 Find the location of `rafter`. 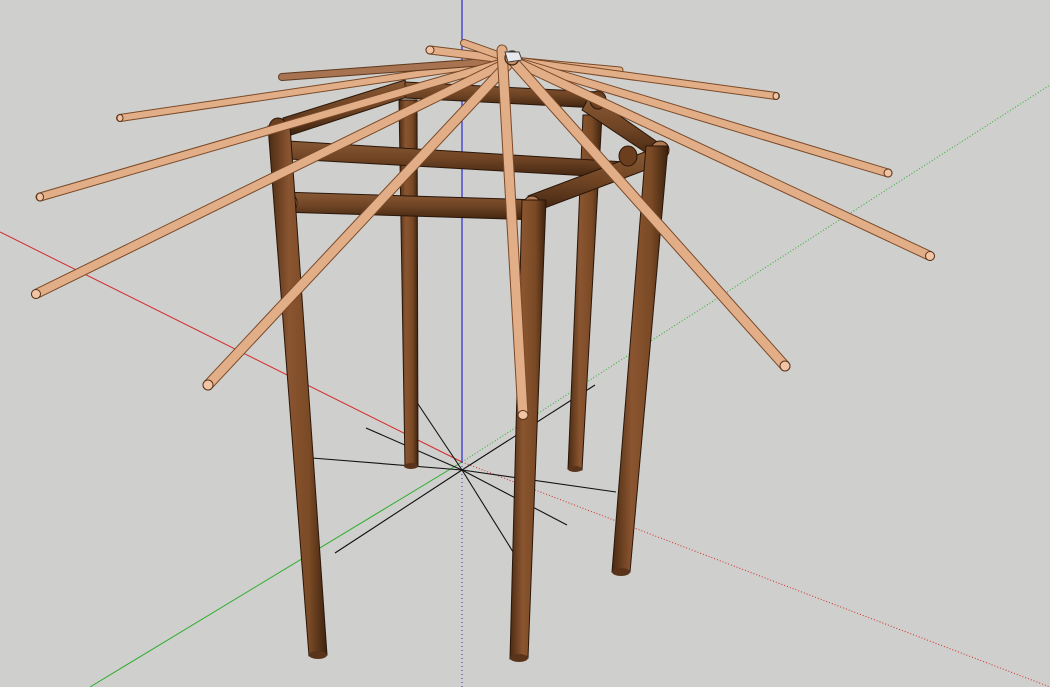

rafter is located at coordinates (512, 232).